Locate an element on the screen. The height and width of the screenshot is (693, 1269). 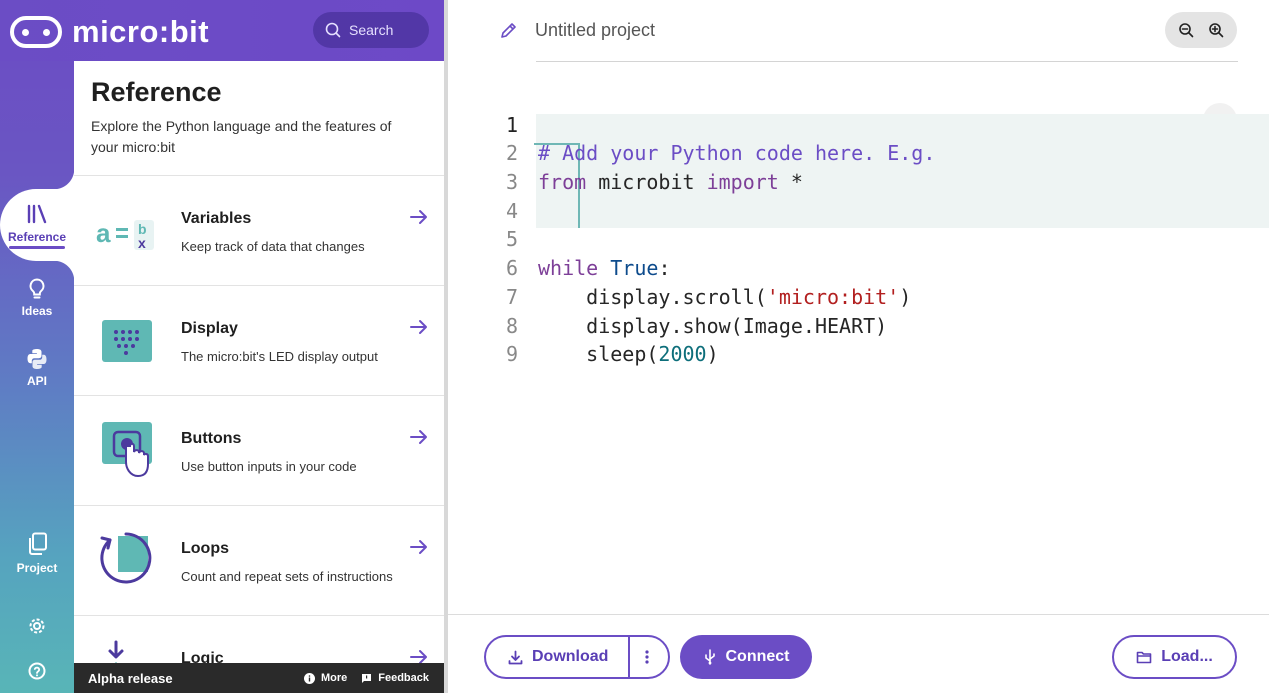
nav-project: Project is located at coordinates (37, 553).